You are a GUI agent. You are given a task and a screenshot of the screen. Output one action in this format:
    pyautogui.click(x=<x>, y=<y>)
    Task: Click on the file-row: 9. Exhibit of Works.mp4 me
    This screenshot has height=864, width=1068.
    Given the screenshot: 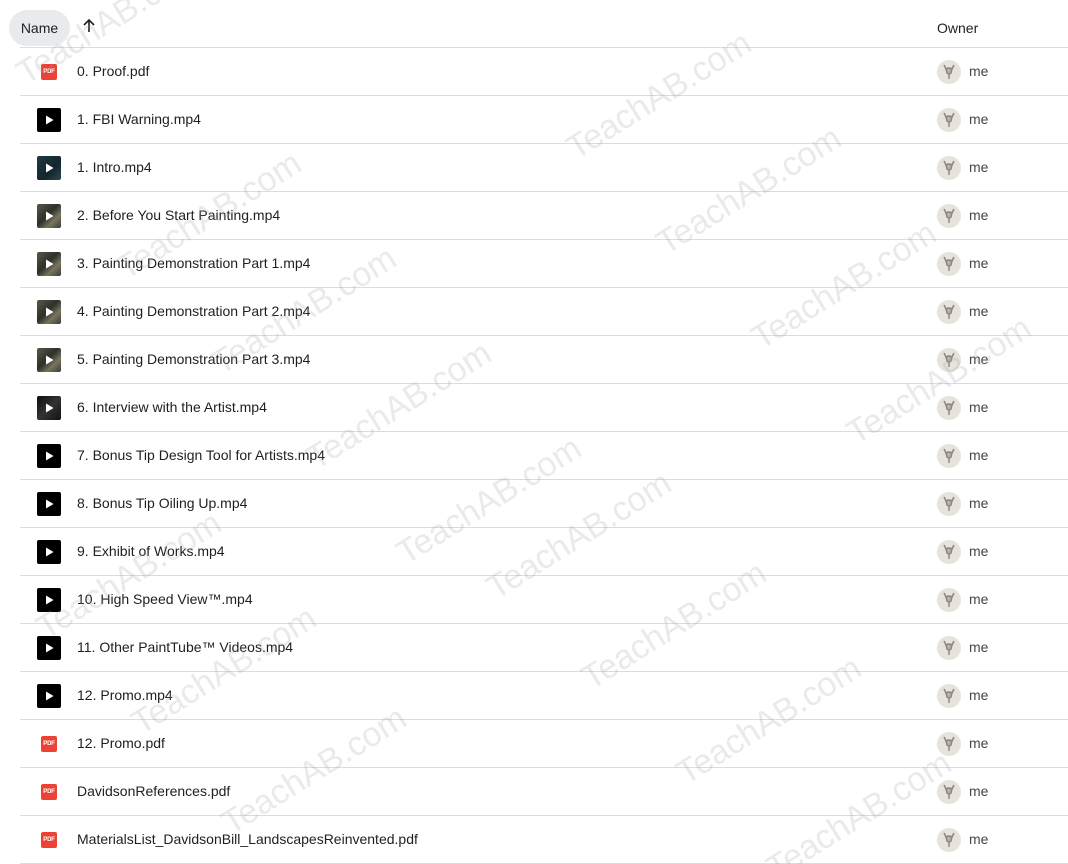 What is the action you would take?
    pyautogui.click(x=534, y=552)
    